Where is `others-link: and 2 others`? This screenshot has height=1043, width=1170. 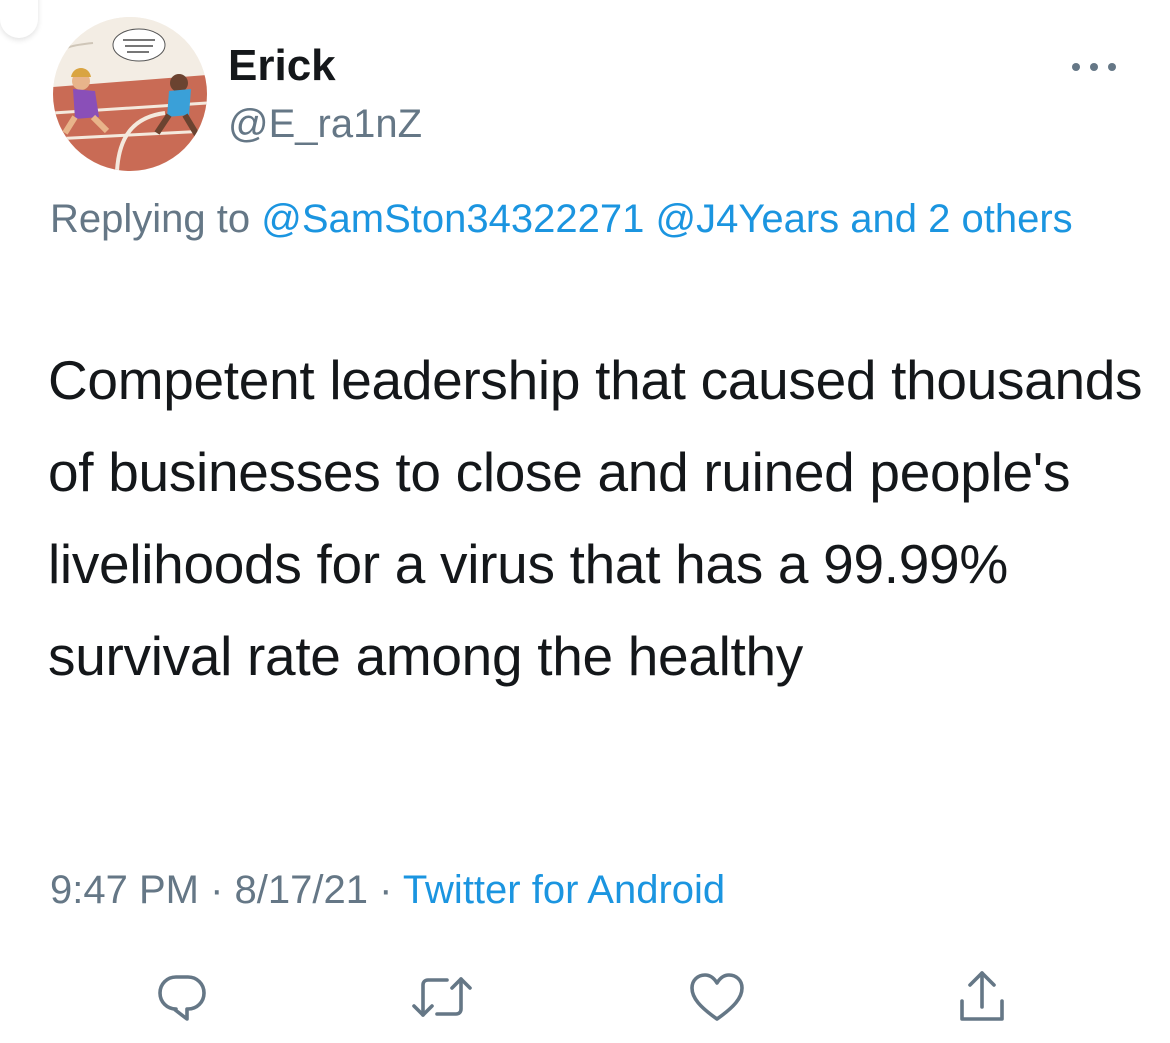 others-link: and 2 others is located at coordinates (955, 219).